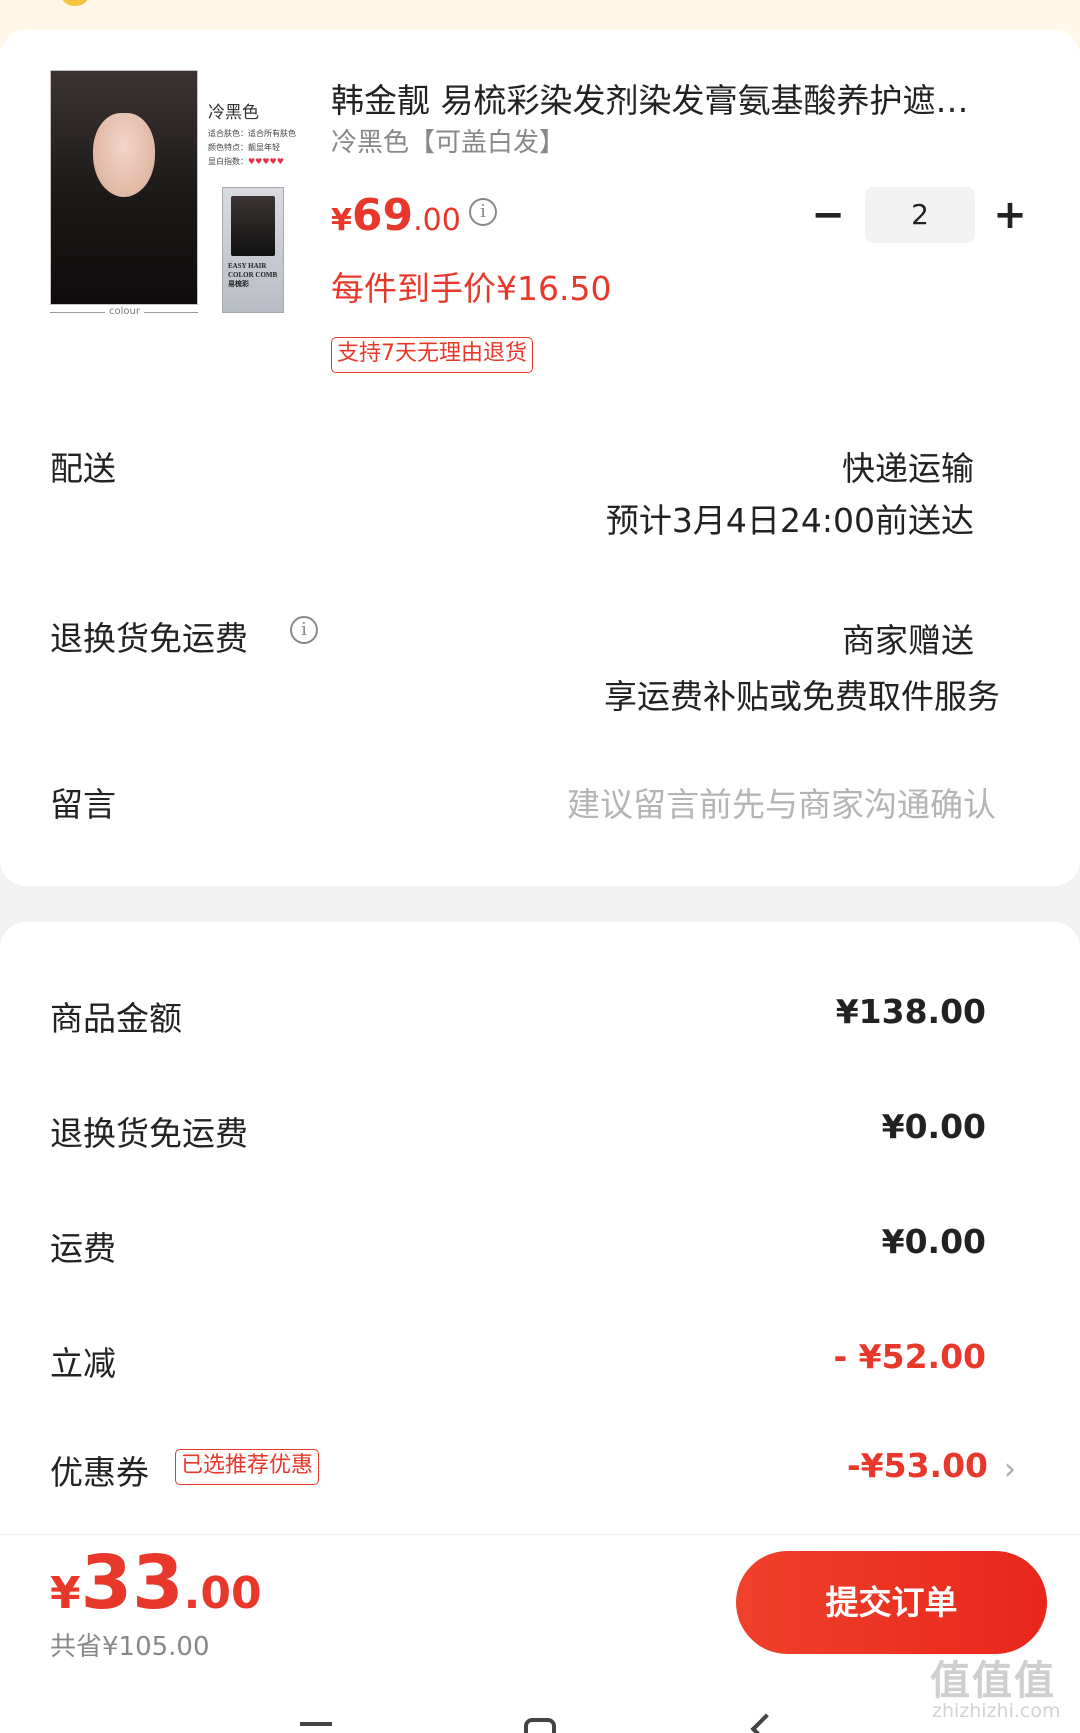 The width and height of the screenshot is (1080, 1733). What do you see at coordinates (246, 161) in the screenshot?
I see `thumbnail-spec-line: 显白指数：♥♥♥♥♥` at bounding box center [246, 161].